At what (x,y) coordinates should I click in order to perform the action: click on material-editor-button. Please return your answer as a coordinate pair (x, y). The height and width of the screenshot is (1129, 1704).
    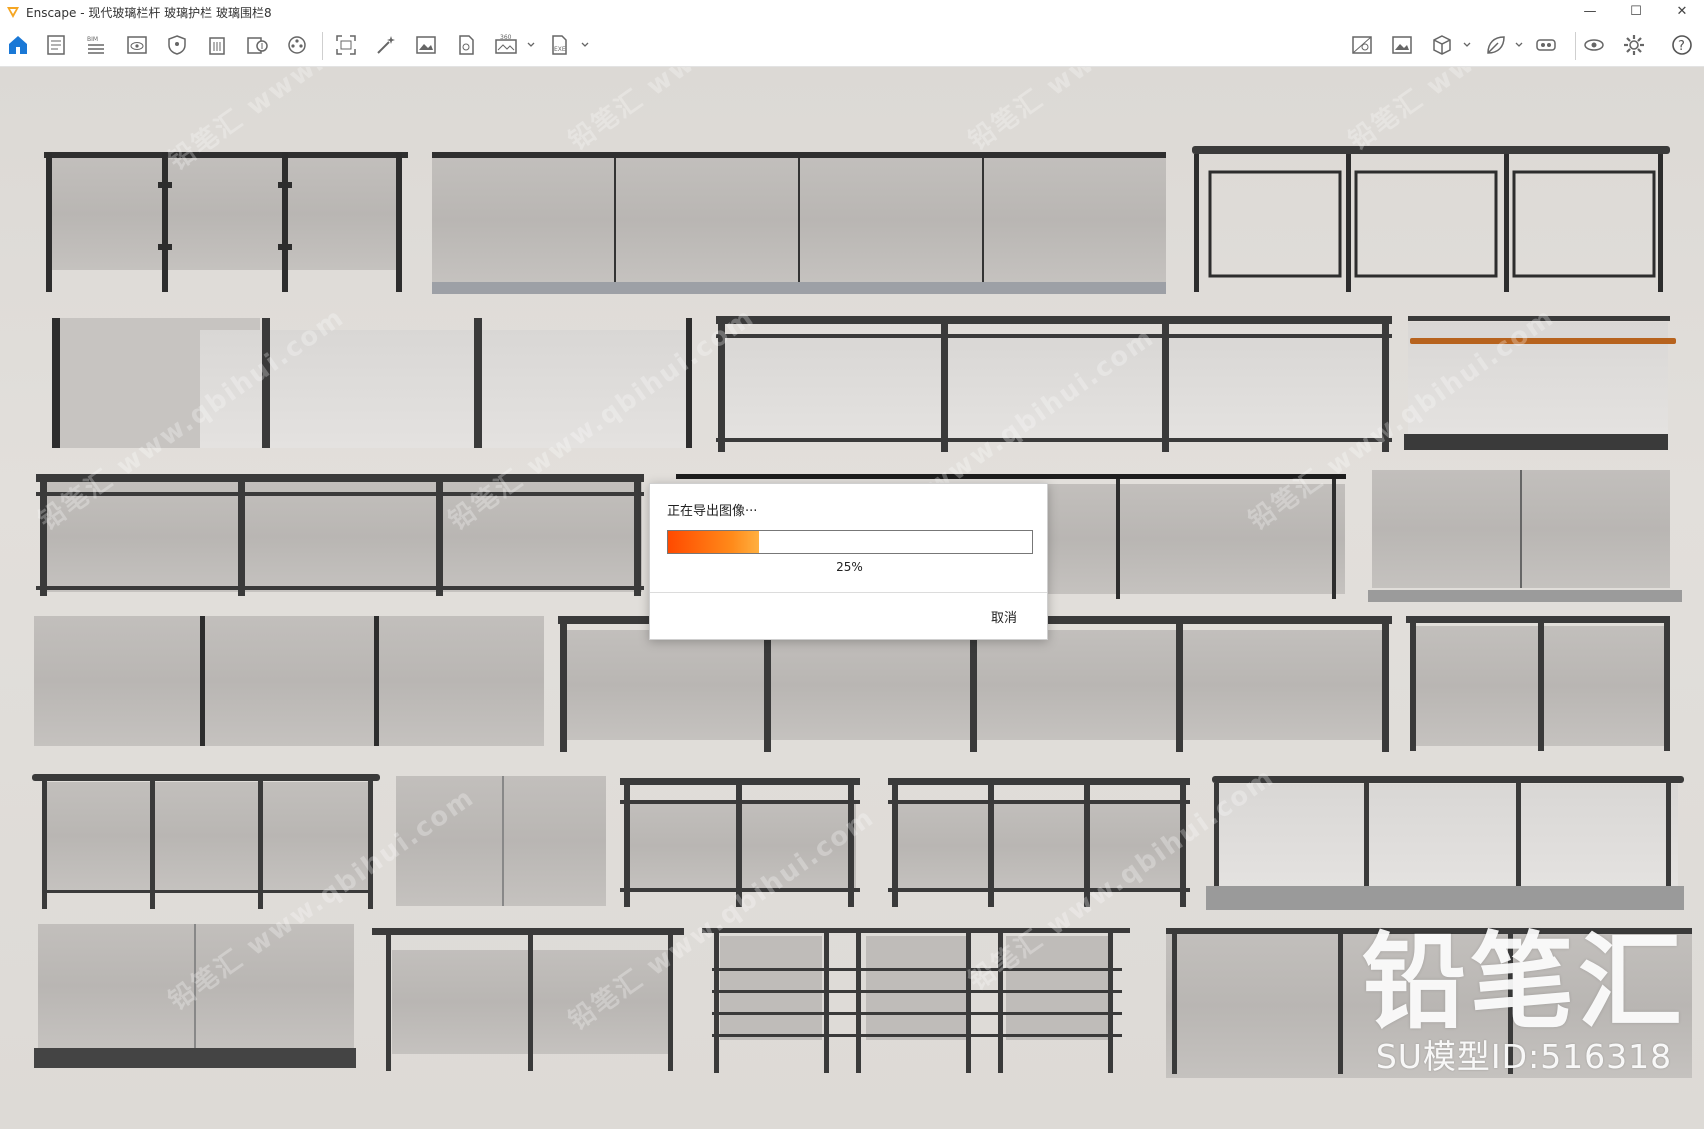
    Looking at the image, I should click on (1362, 45).